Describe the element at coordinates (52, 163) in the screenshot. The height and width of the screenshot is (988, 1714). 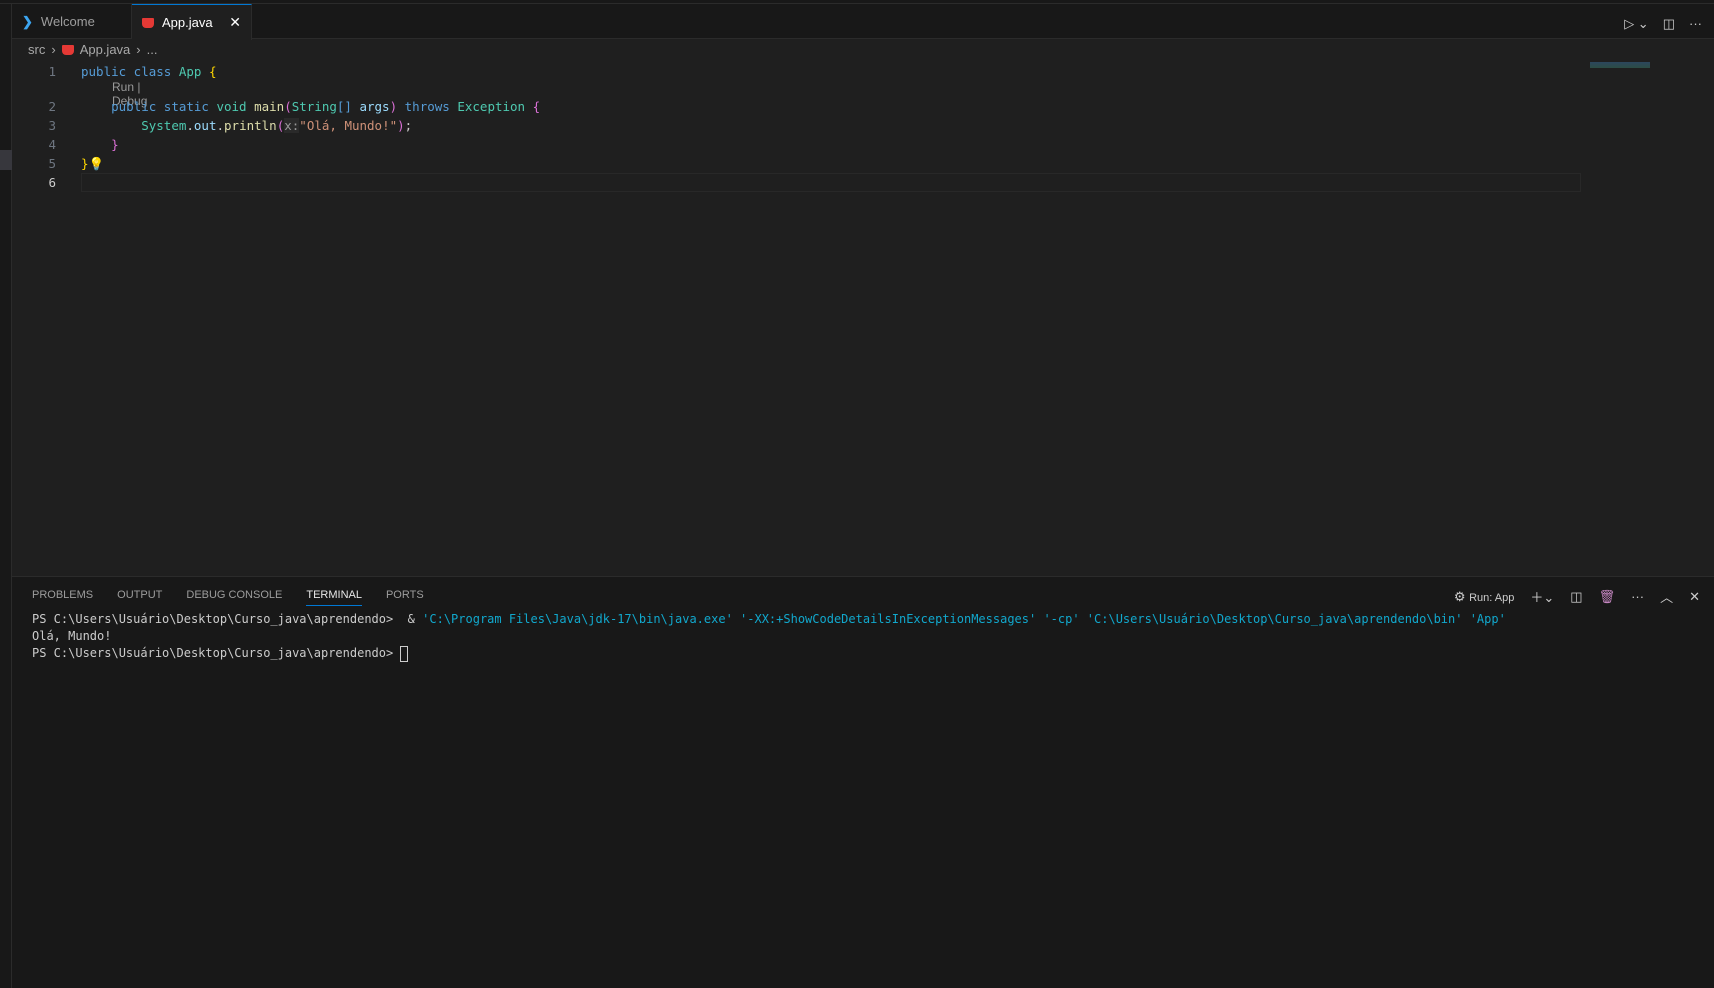
I see `line-number: 5` at that location.